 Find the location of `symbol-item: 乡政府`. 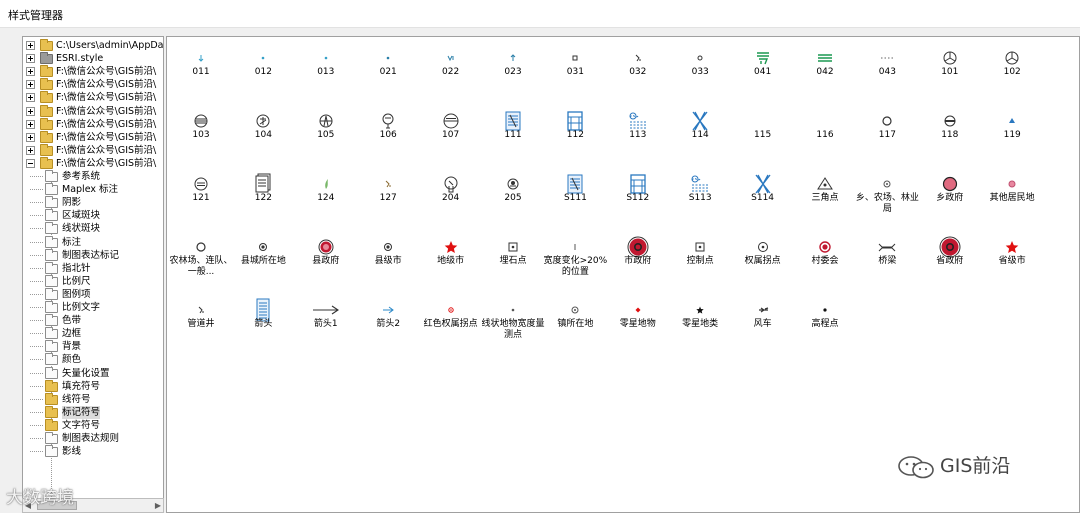

symbol-item: 乡政府 is located at coordinates (950, 196).